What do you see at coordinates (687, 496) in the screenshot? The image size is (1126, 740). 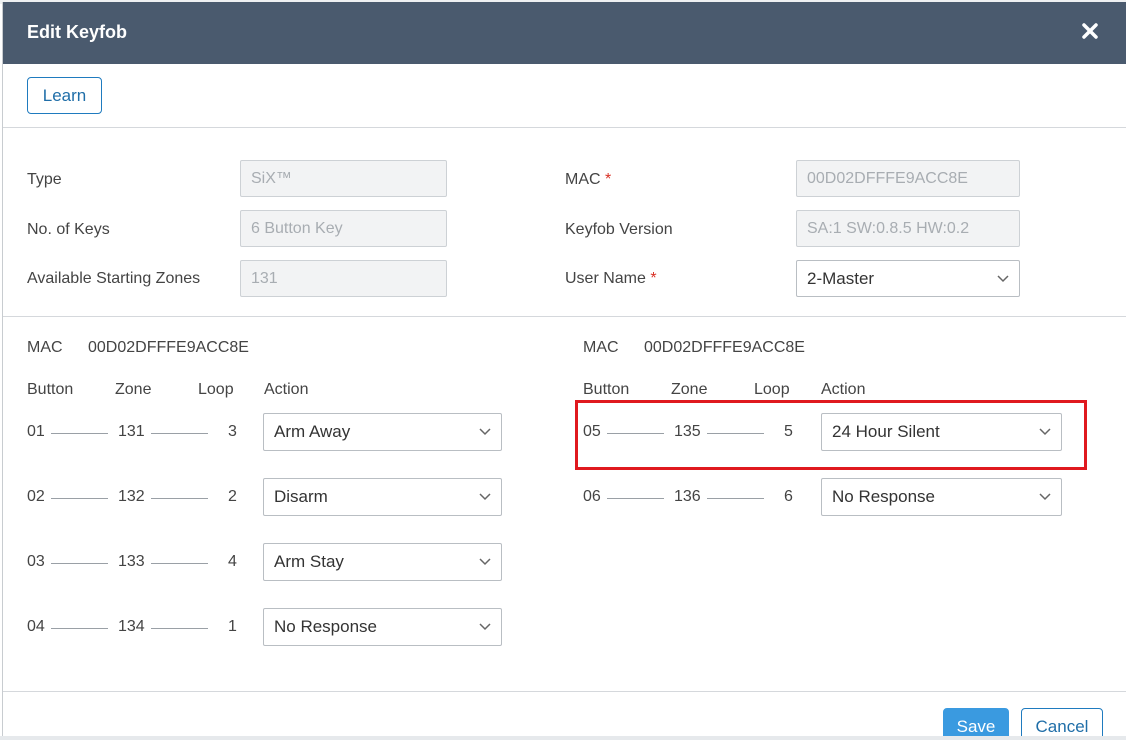 I see `zone-number: 136` at bounding box center [687, 496].